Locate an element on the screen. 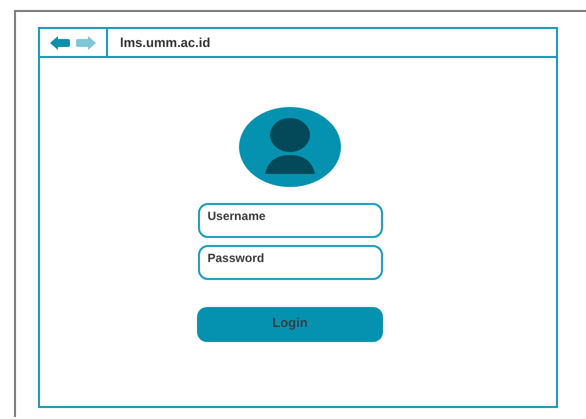  address-bar: lms.umm.ac.id is located at coordinates (165, 42).